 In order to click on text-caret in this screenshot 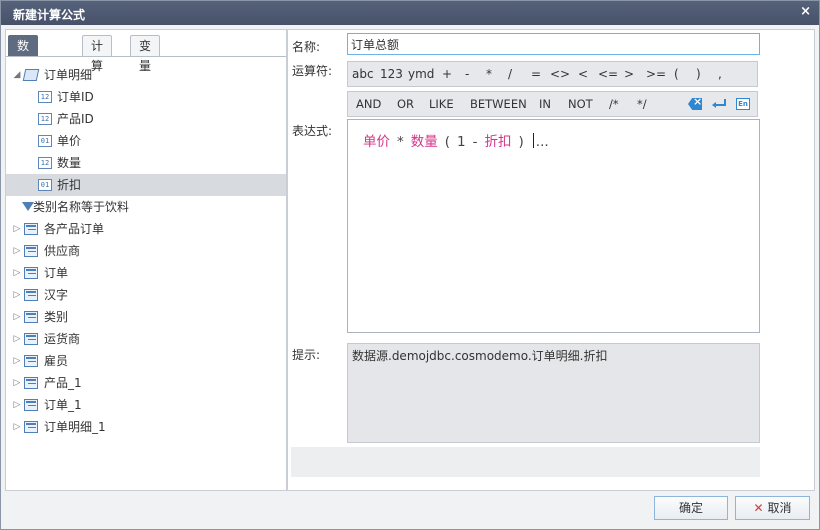, I will do `click(533, 140)`.